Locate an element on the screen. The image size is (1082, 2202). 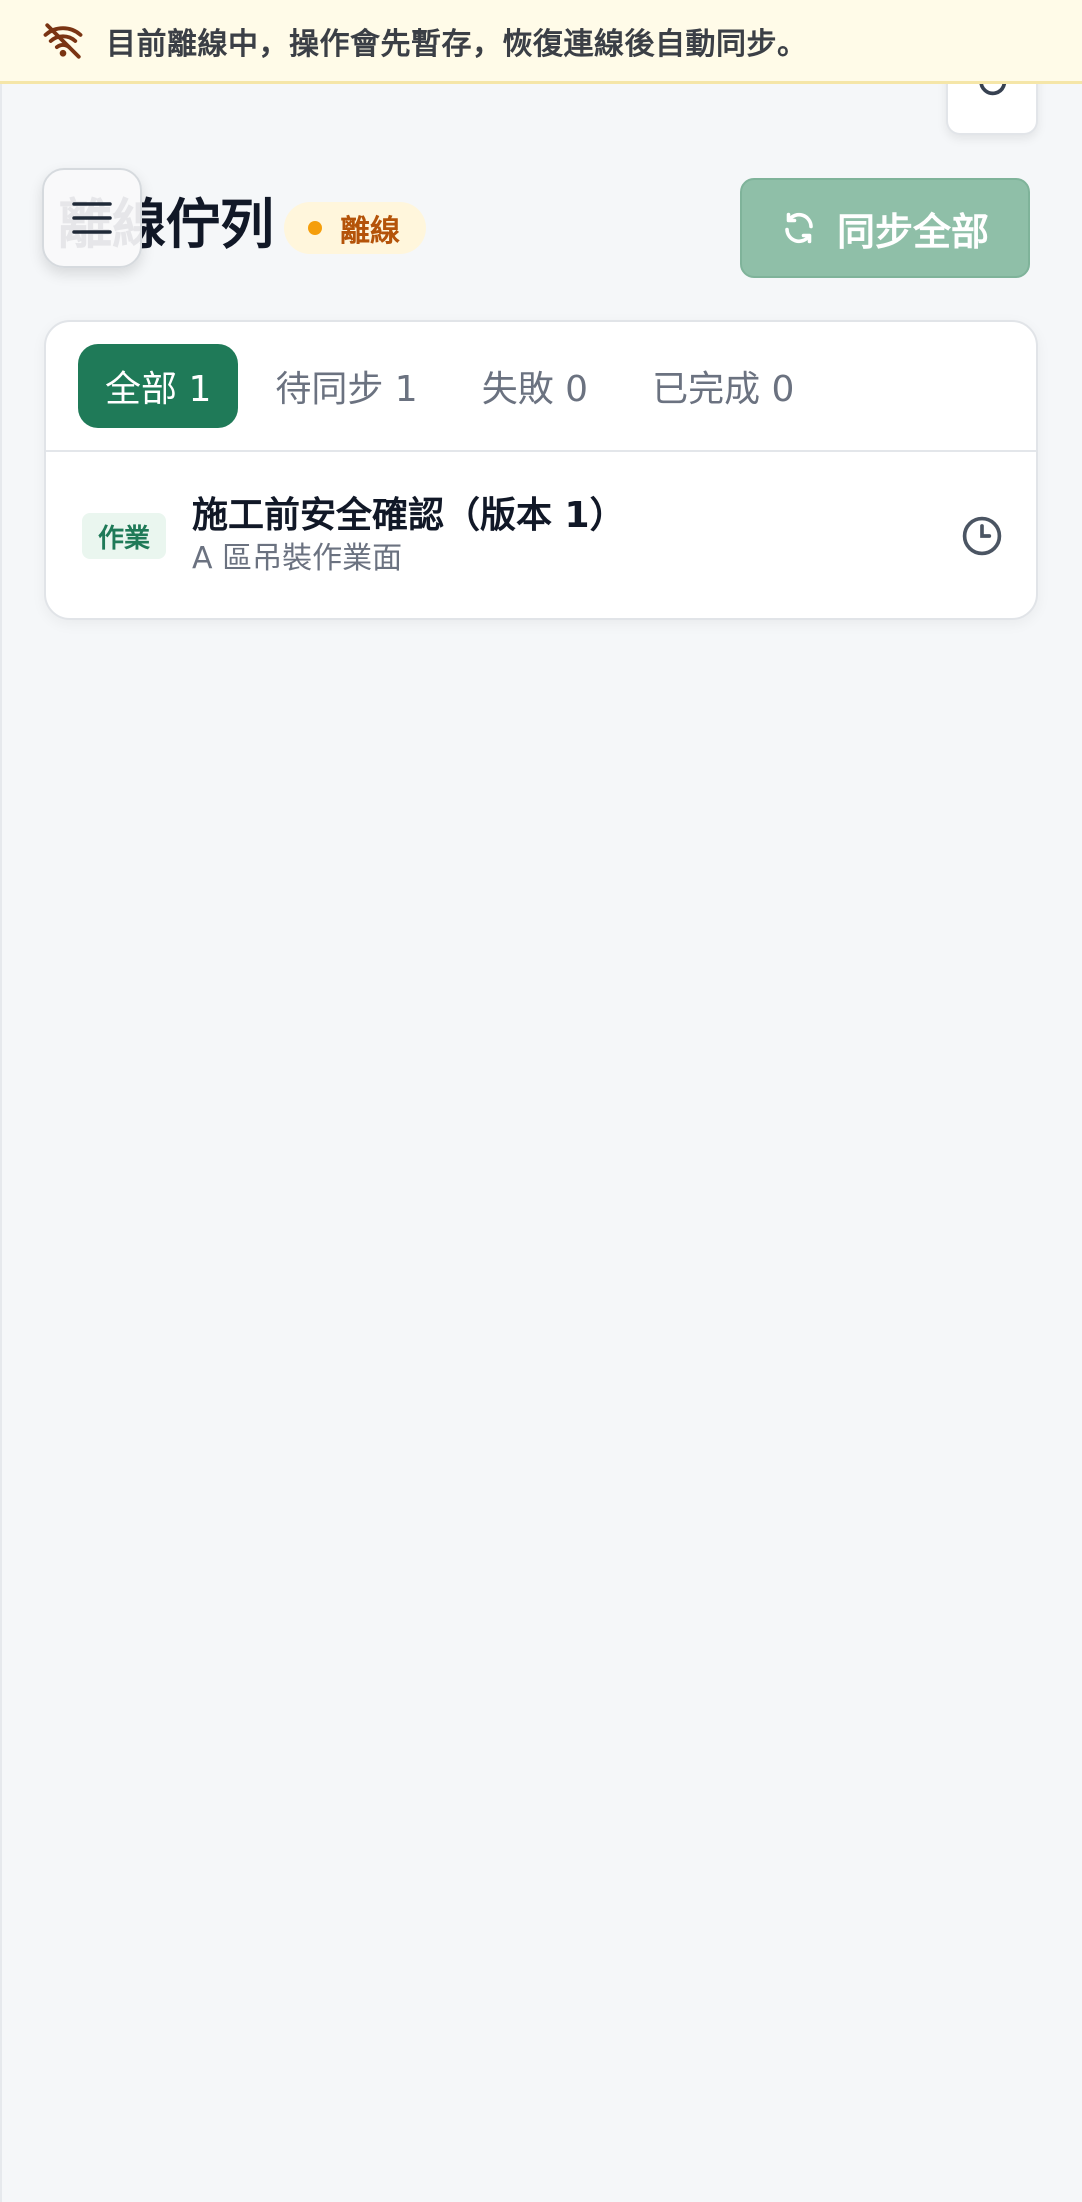
sync-all-label: 同步全部 is located at coordinates (912, 231).